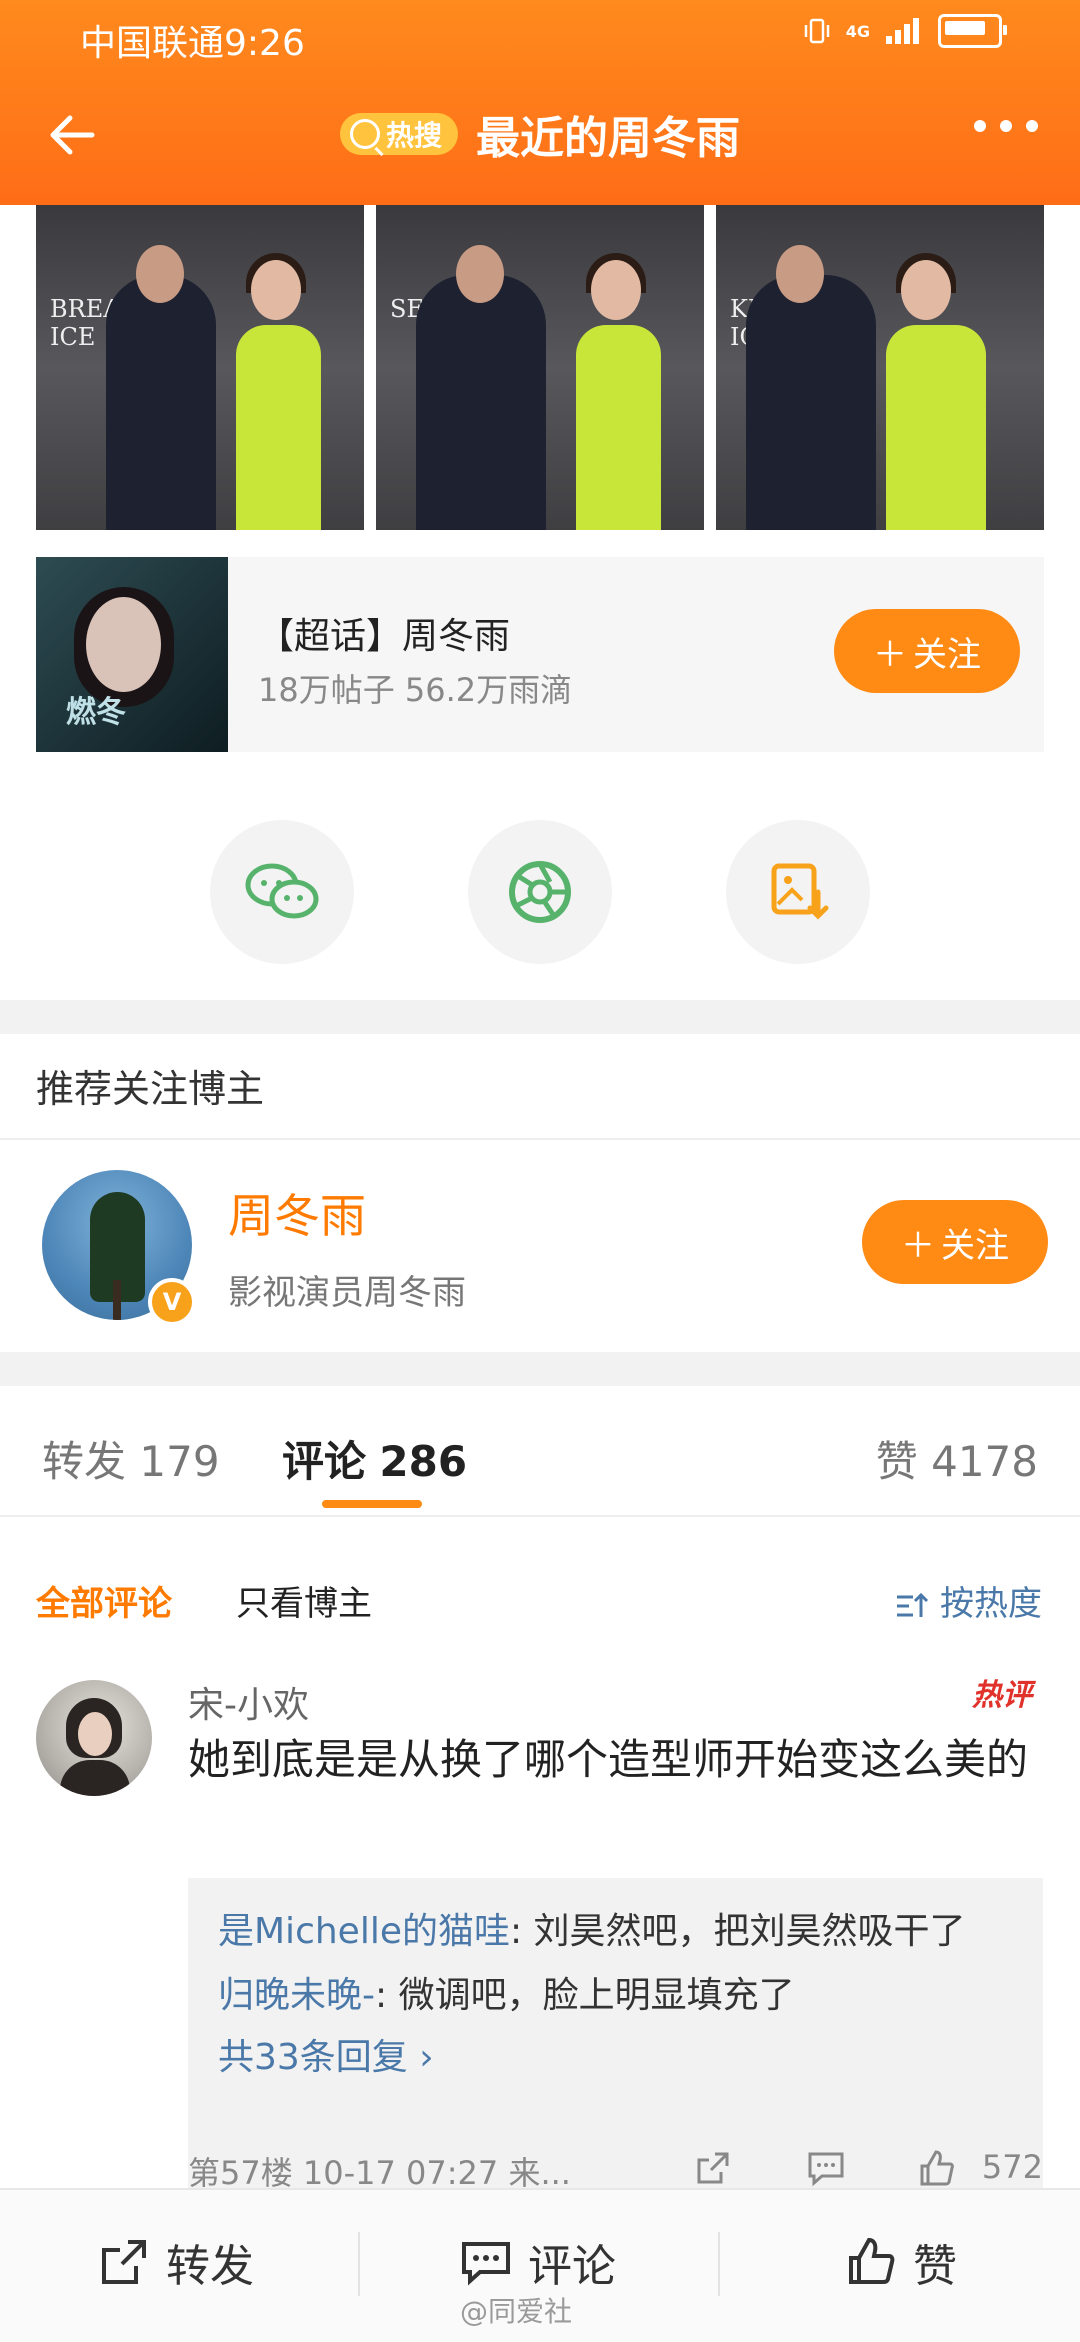 The image size is (1080, 2342). Describe the element at coordinates (75, 135) in the screenshot. I see `back-arrow-icon` at that location.